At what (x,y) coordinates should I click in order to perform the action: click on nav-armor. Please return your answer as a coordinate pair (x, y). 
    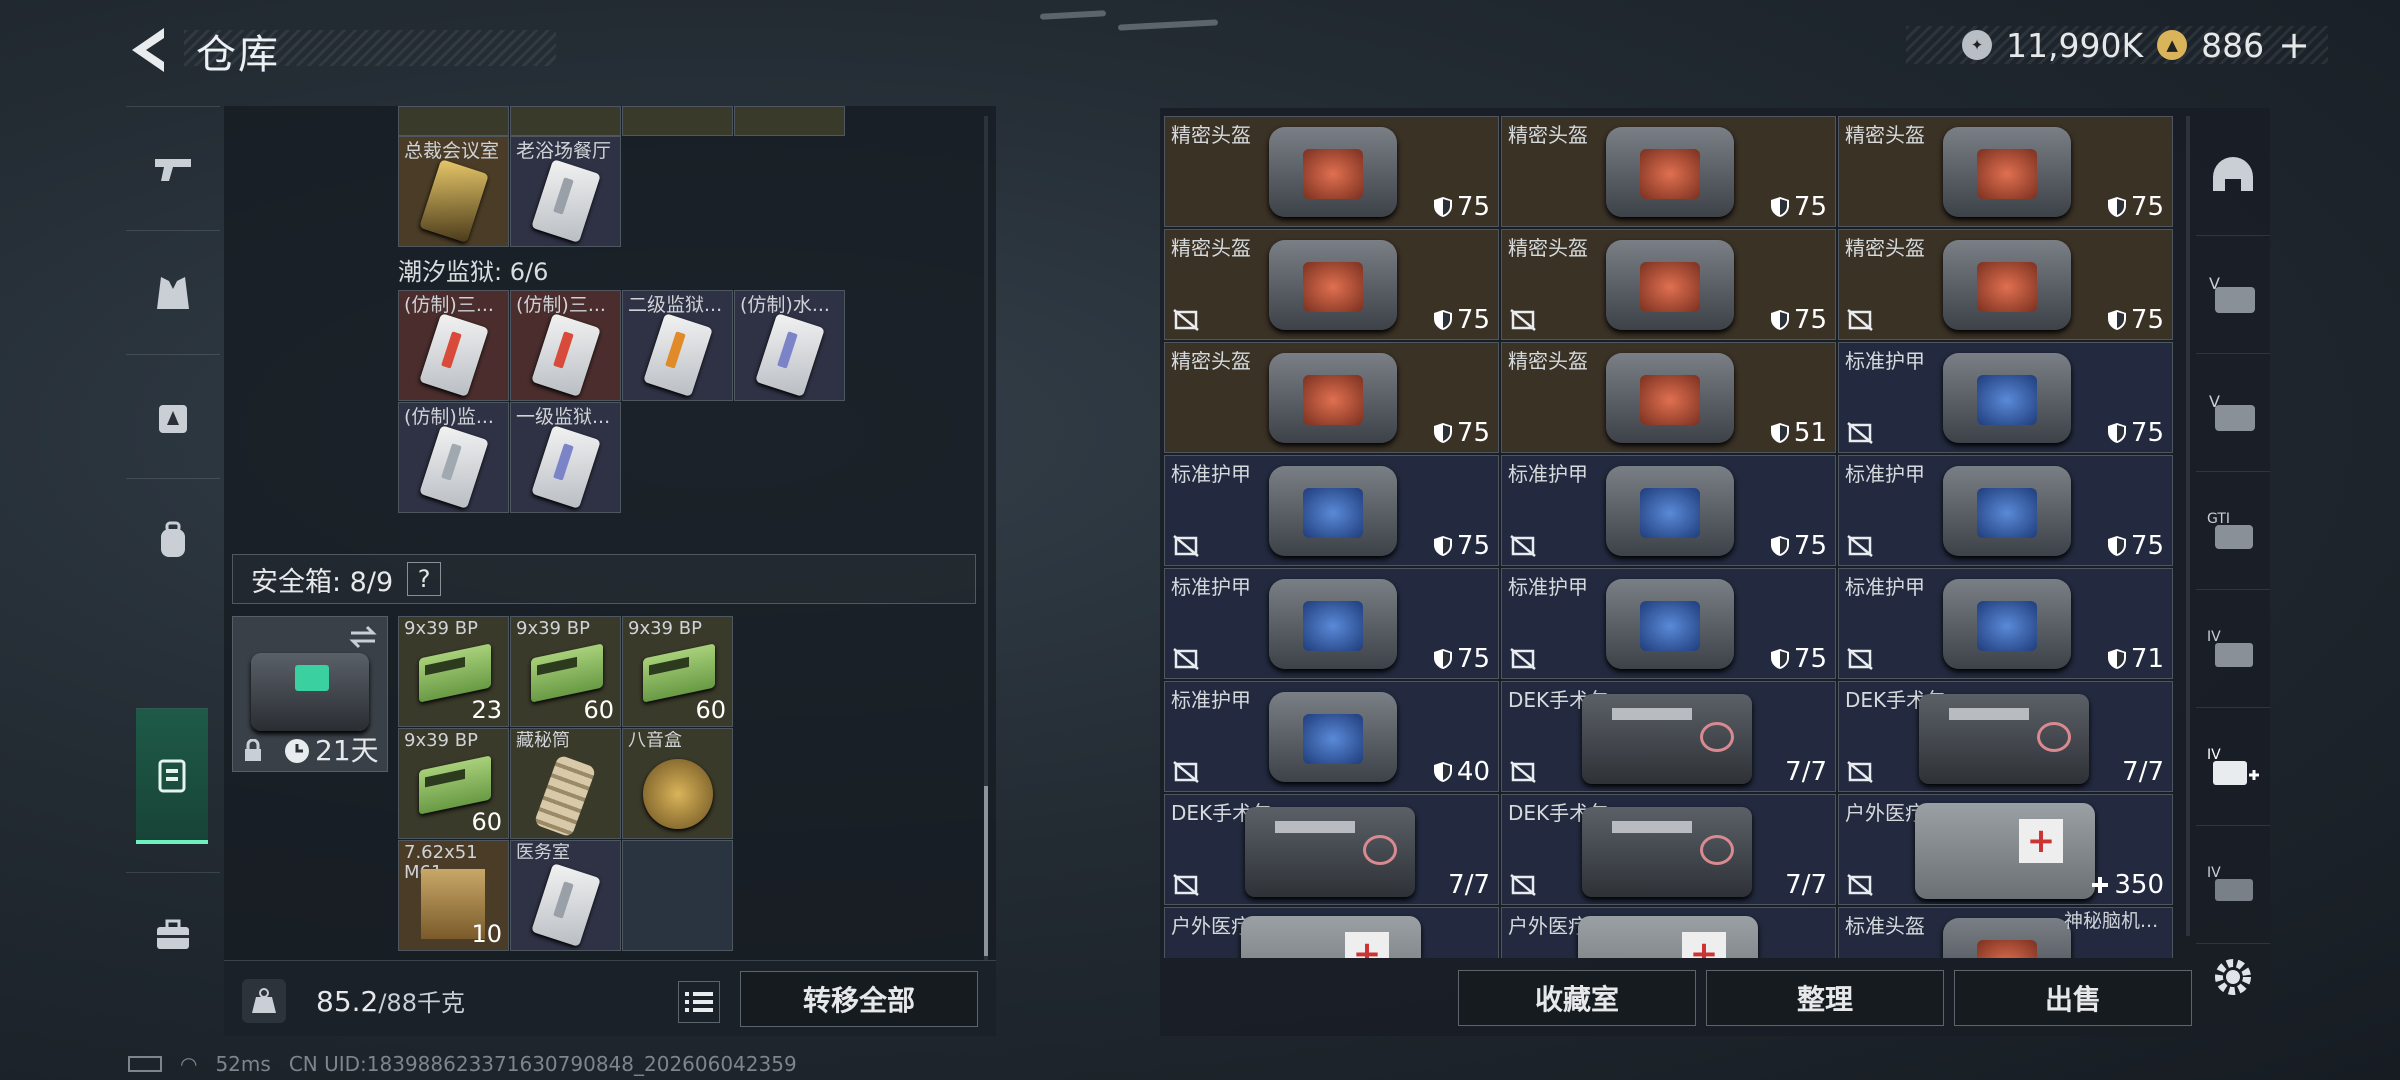
    Looking at the image, I should click on (173, 292).